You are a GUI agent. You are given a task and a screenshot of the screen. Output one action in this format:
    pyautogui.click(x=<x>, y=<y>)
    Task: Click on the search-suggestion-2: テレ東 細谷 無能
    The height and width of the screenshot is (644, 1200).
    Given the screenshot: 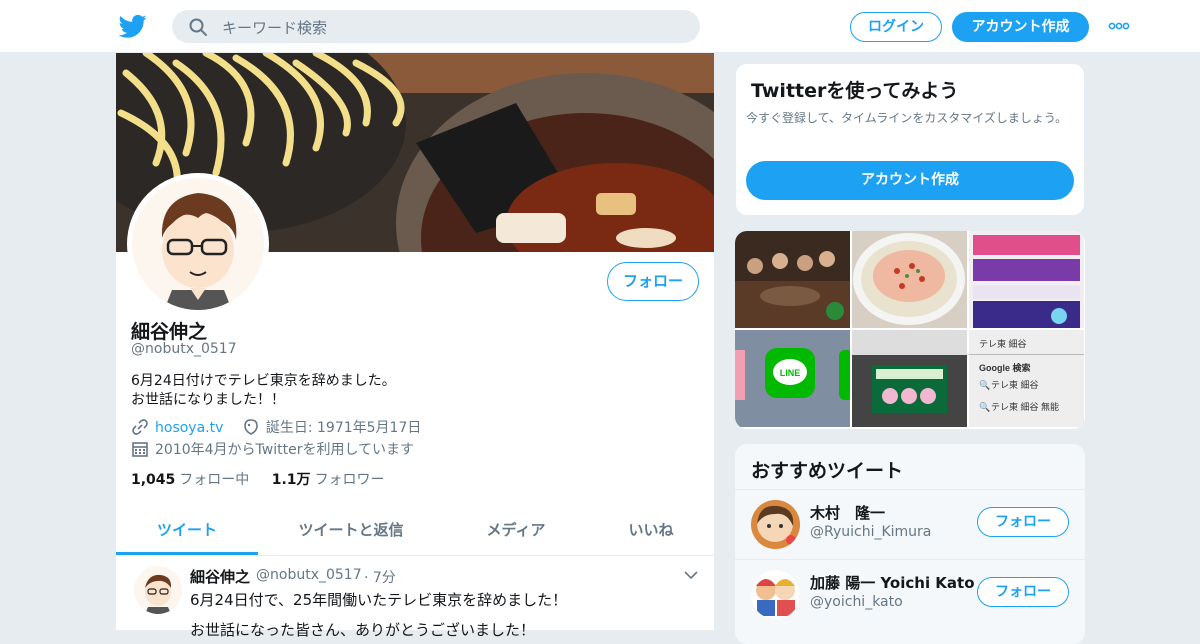 What is the action you would take?
    pyautogui.click(x=1025, y=406)
    